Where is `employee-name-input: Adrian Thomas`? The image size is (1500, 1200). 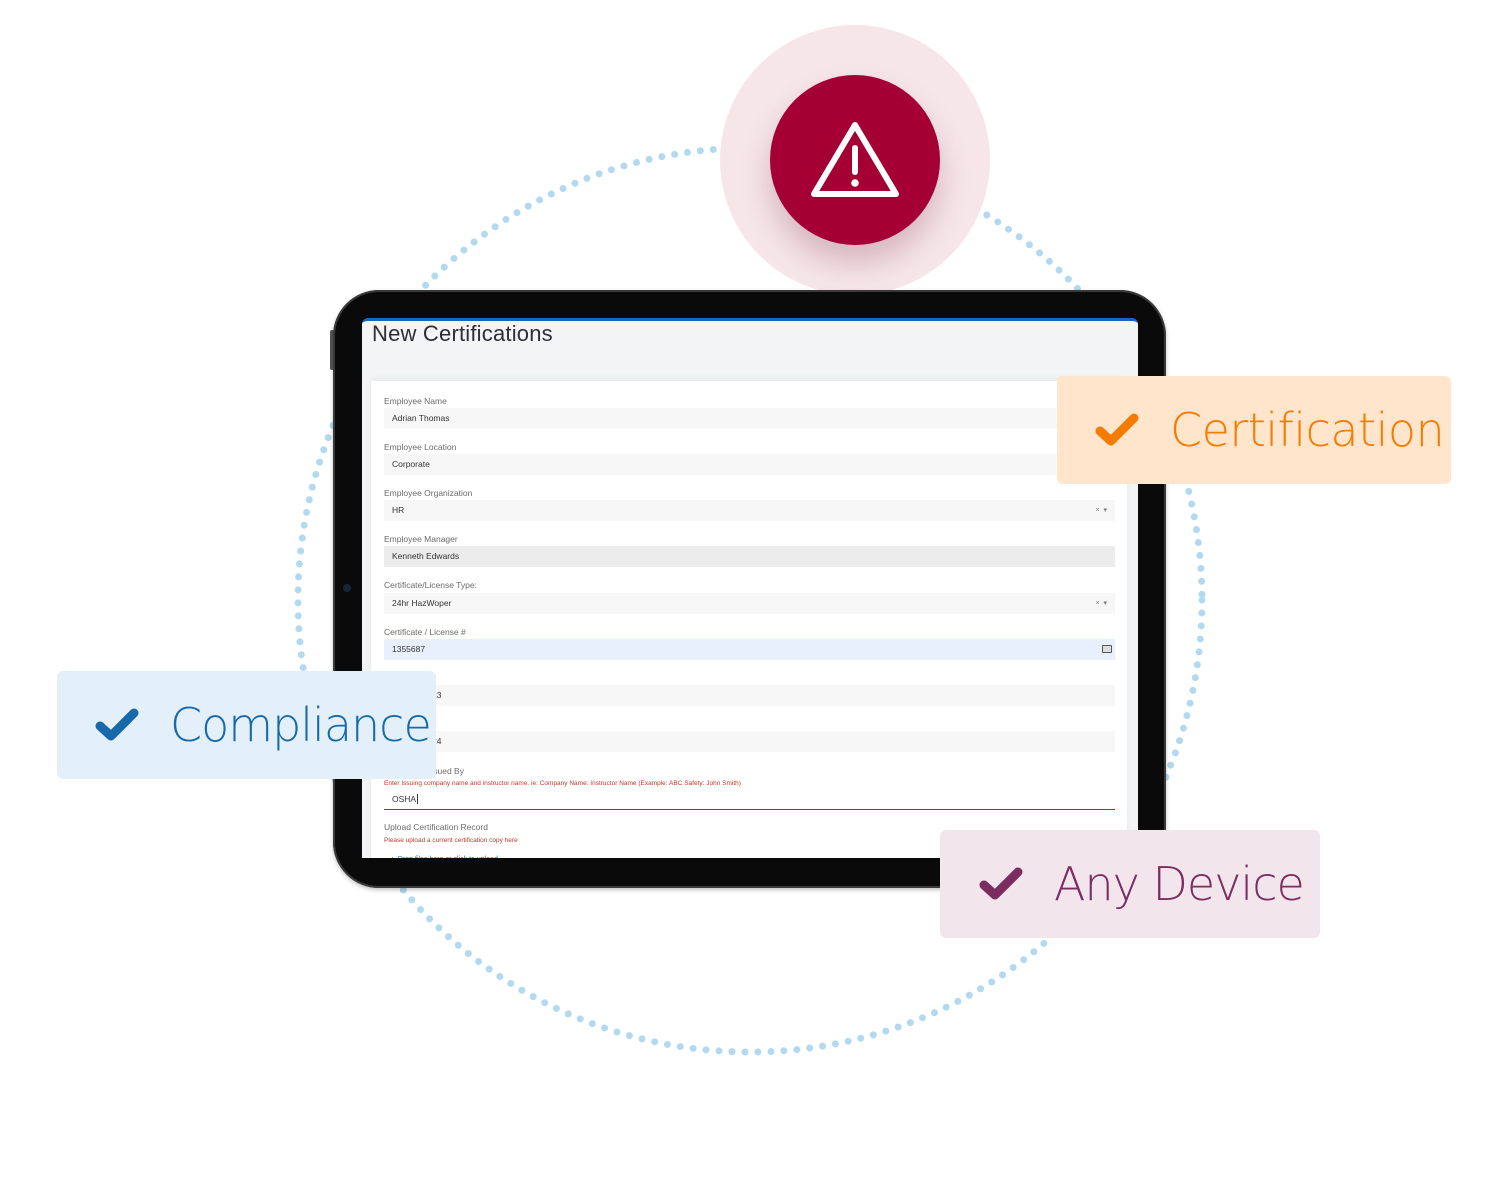 employee-name-input: Adrian Thomas is located at coordinates (749, 418).